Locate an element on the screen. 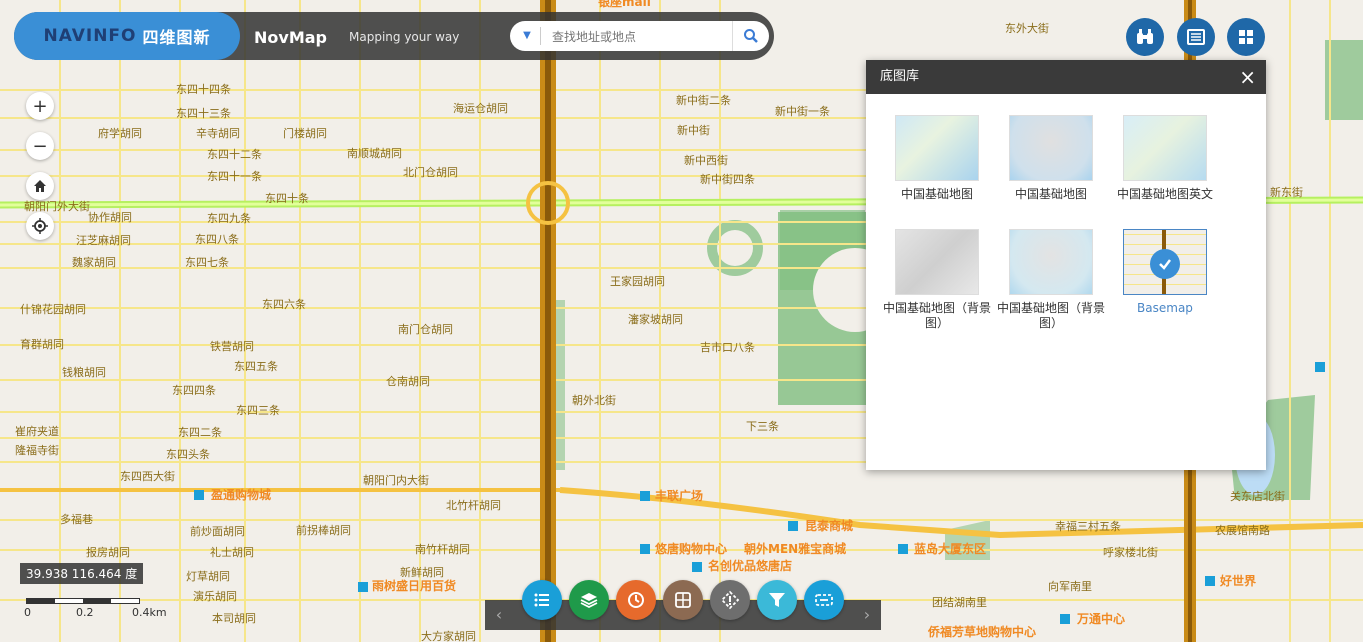  filter-button is located at coordinates (777, 600).